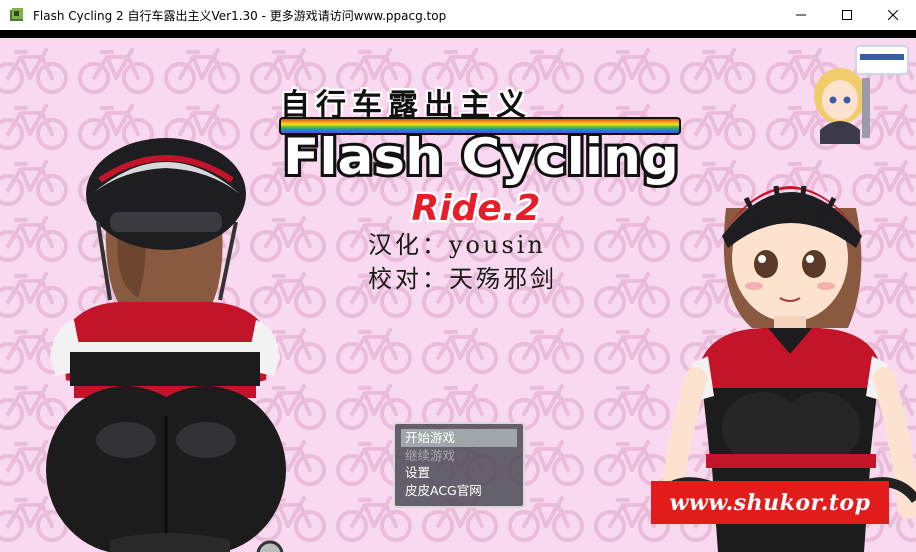  I want to click on minimize-icon, so click(801, 15).